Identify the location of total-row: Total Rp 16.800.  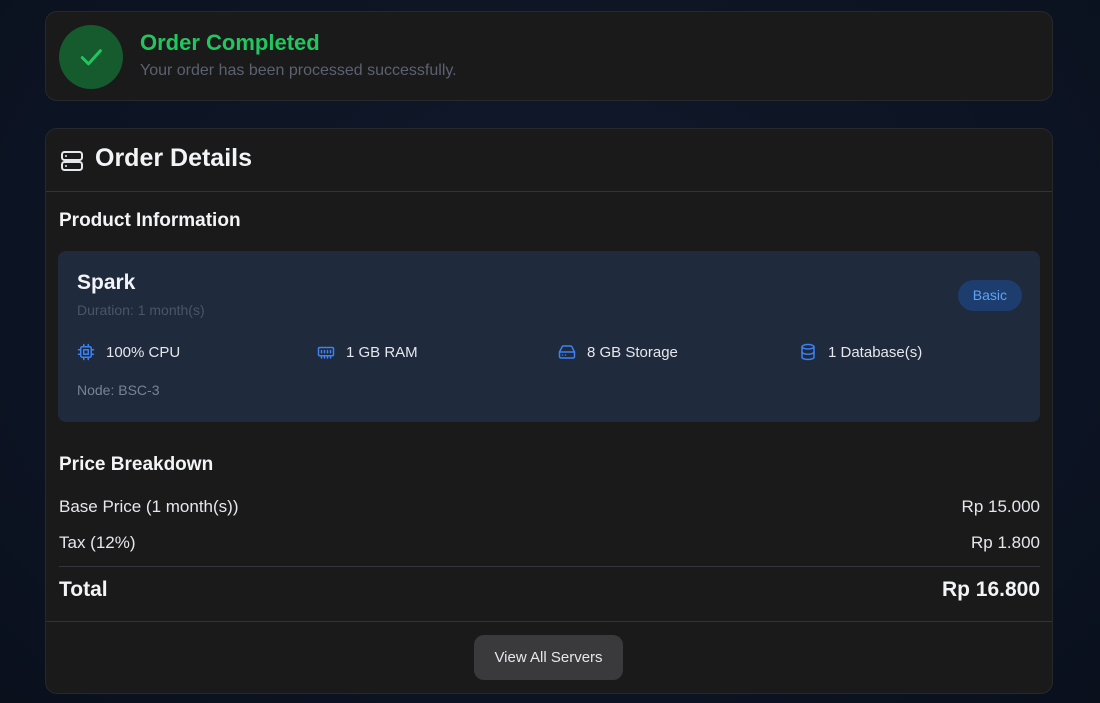
(549, 590).